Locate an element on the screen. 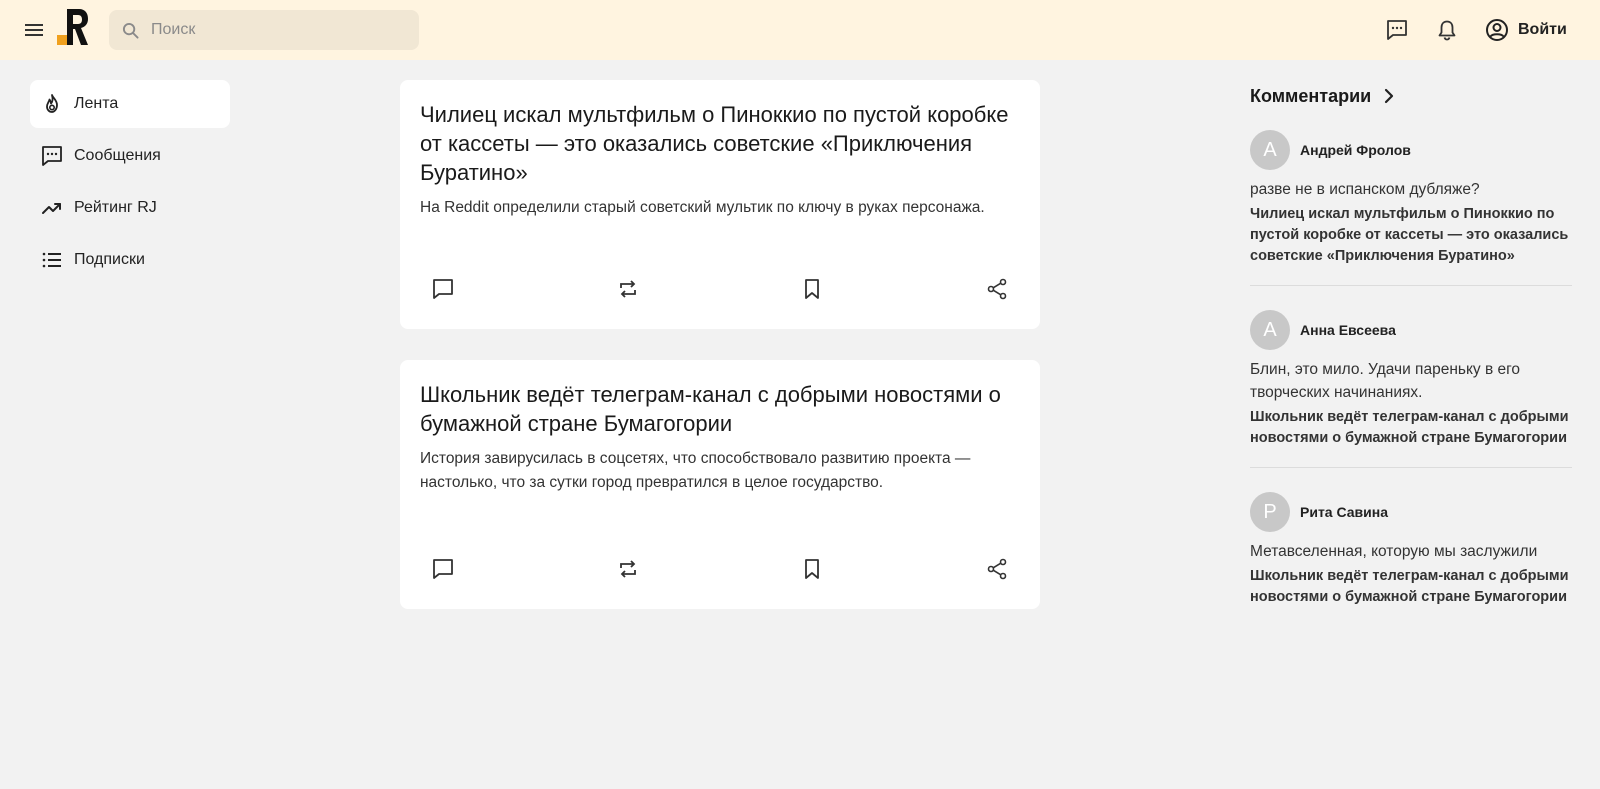 The height and width of the screenshot is (789, 1600). bell-icon is located at coordinates (1447, 30).